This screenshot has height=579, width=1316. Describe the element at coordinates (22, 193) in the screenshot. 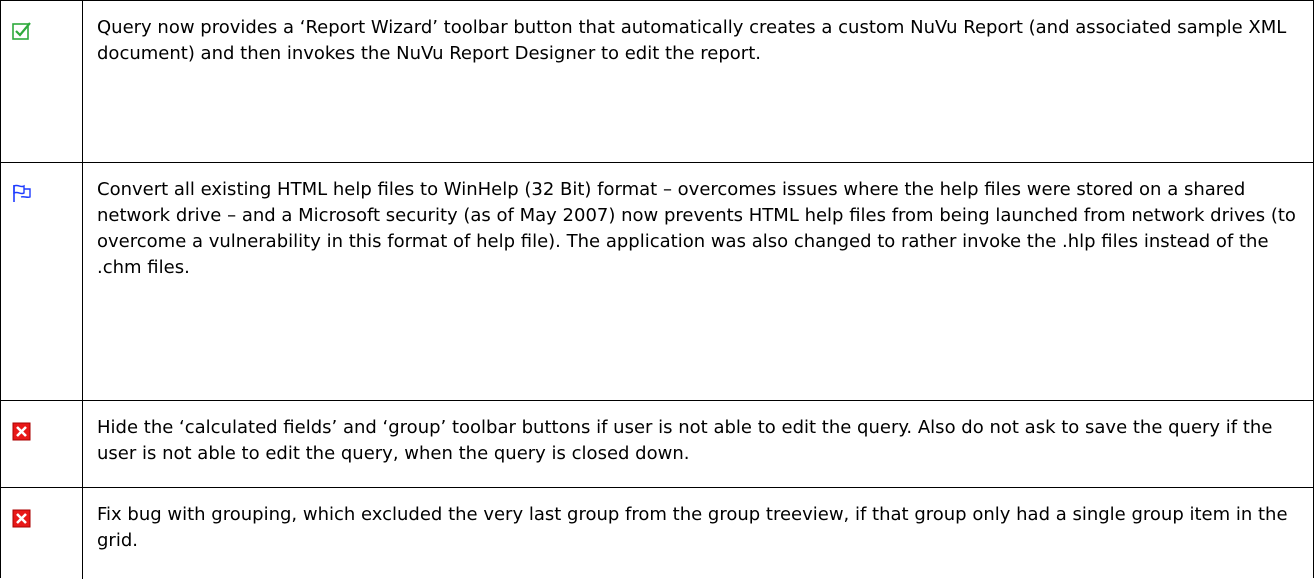

I see `flag-icon` at that location.